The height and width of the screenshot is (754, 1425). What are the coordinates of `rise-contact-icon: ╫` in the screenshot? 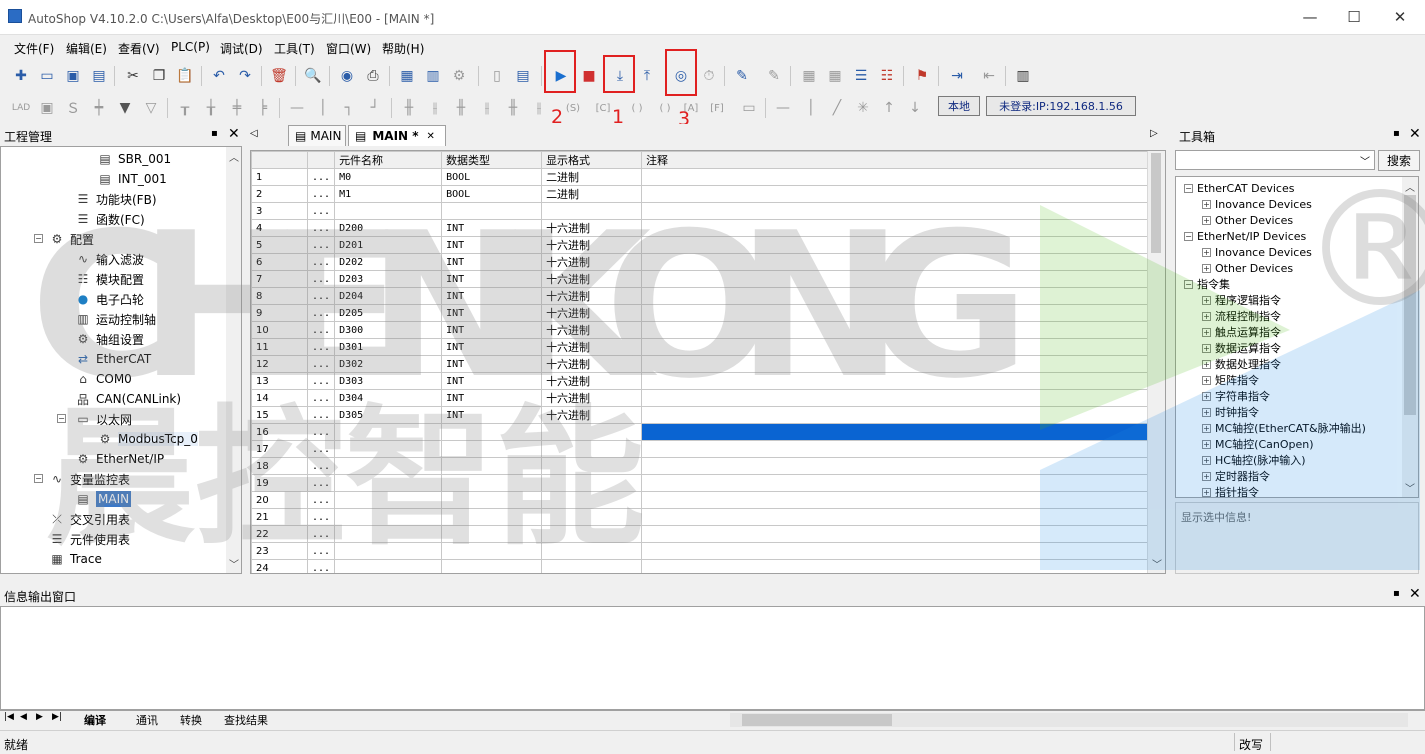 It's located at (461, 108).